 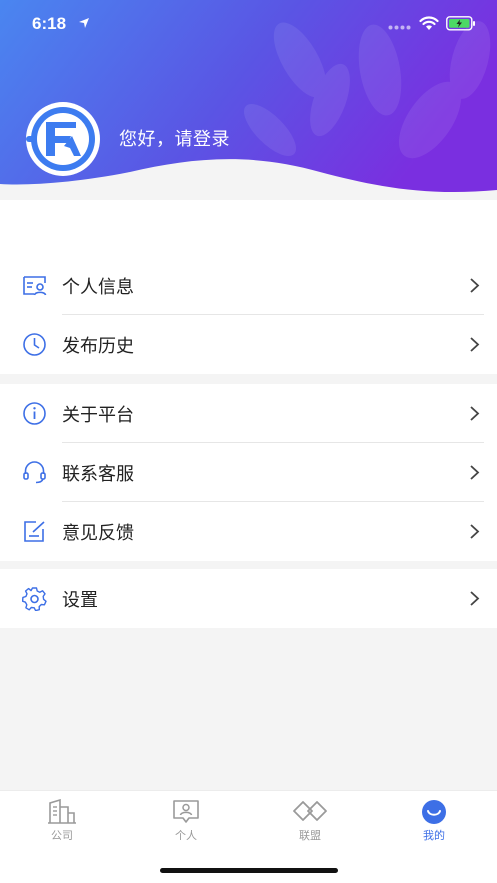 What do you see at coordinates (98, 474) in the screenshot?
I see `menu-item-label: 联系客服` at bounding box center [98, 474].